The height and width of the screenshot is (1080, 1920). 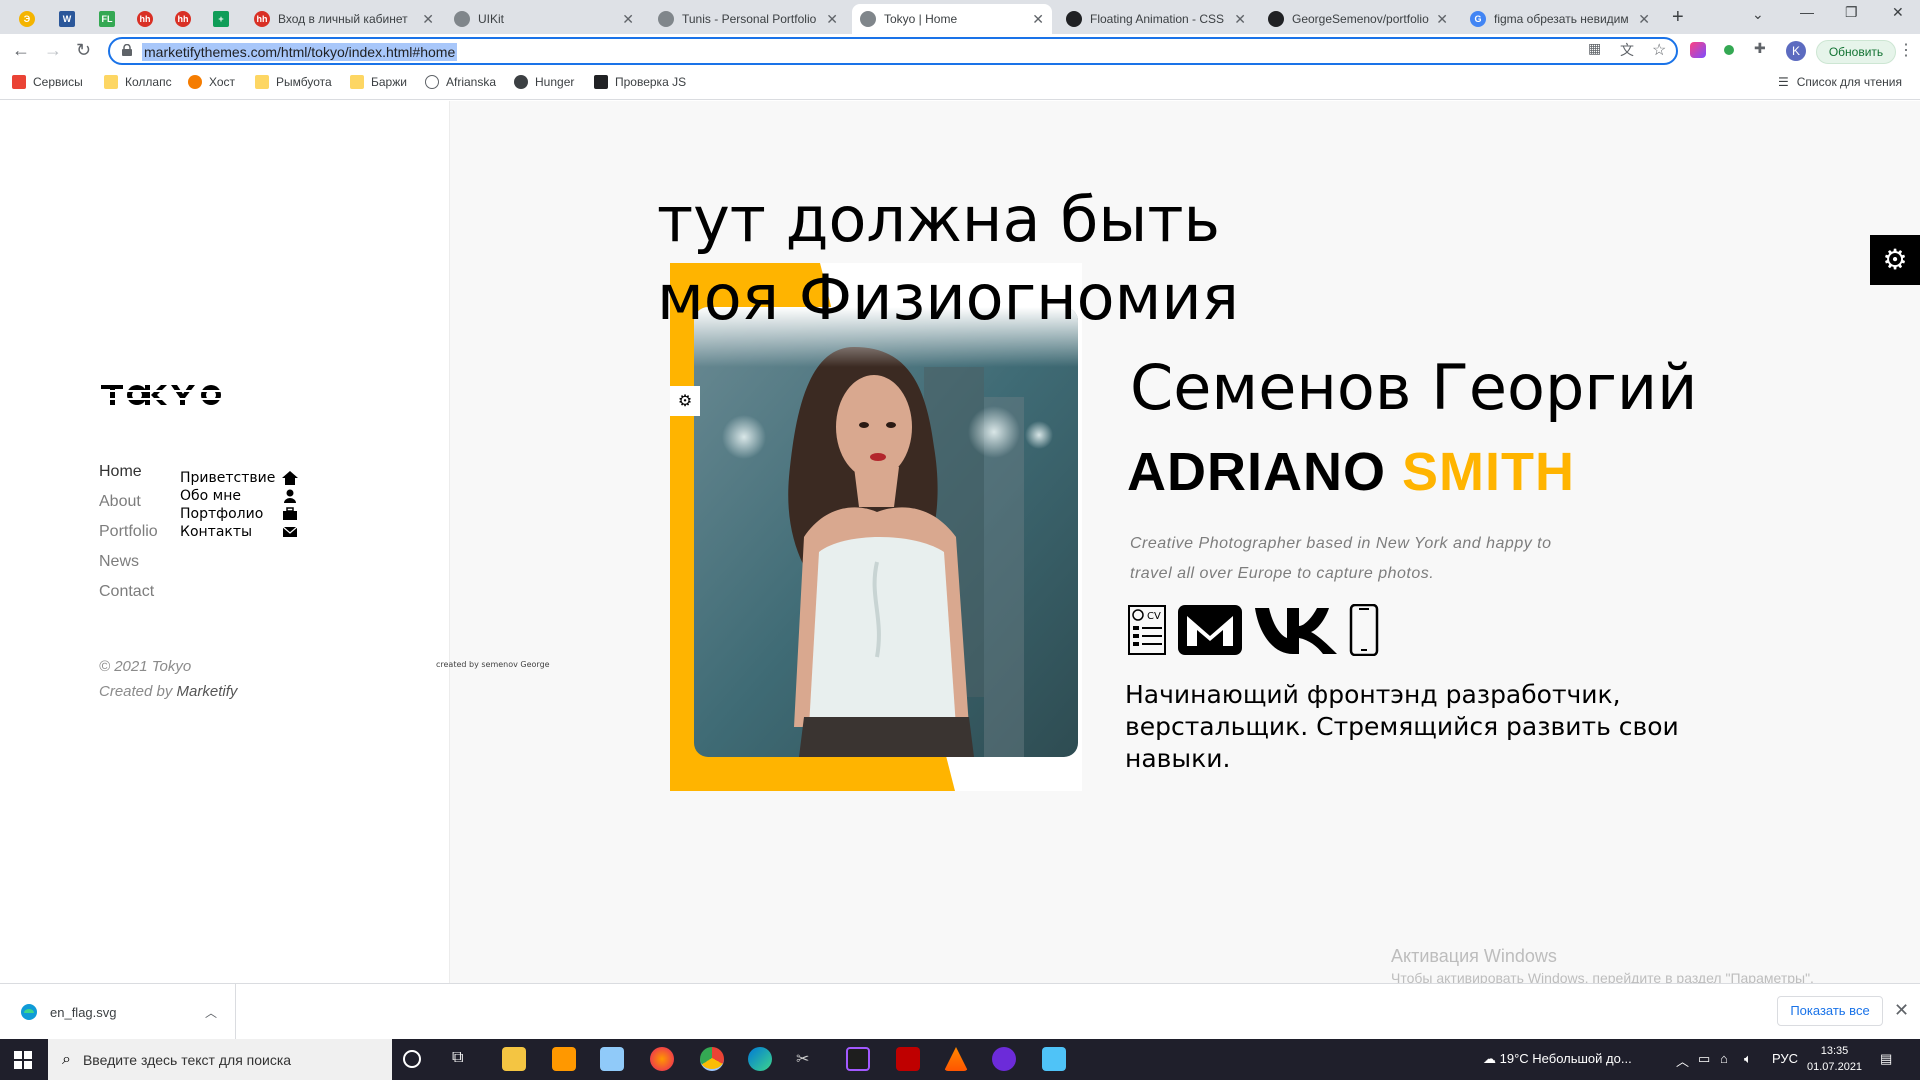 I want to click on chrome-icon, so click(x=712, y=1059).